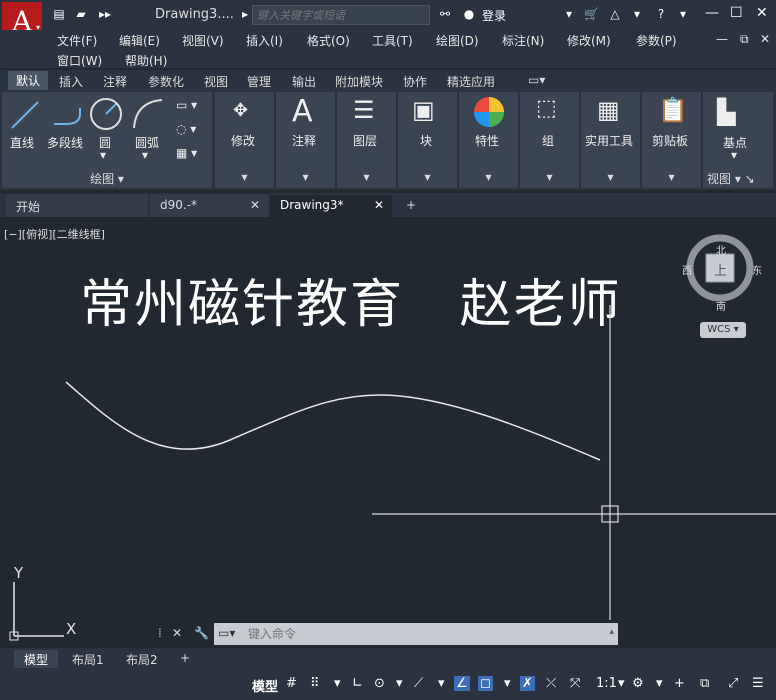  Describe the element at coordinates (328, 40) in the screenshot. I see `menu-format: 格式(O)` at that location.